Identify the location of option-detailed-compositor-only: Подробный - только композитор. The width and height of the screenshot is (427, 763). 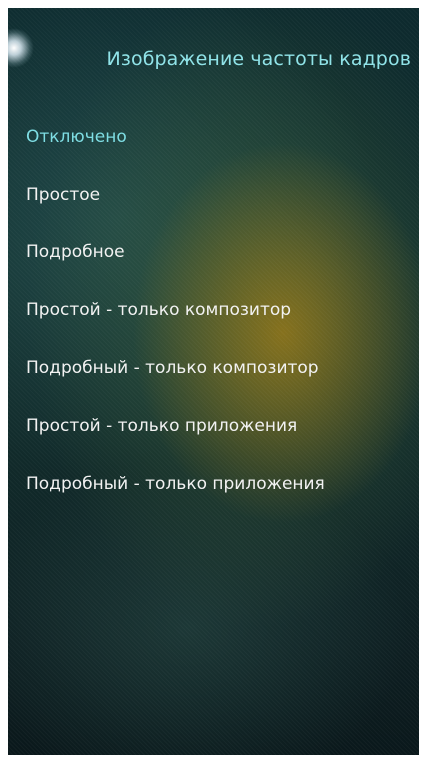
(221, 368).